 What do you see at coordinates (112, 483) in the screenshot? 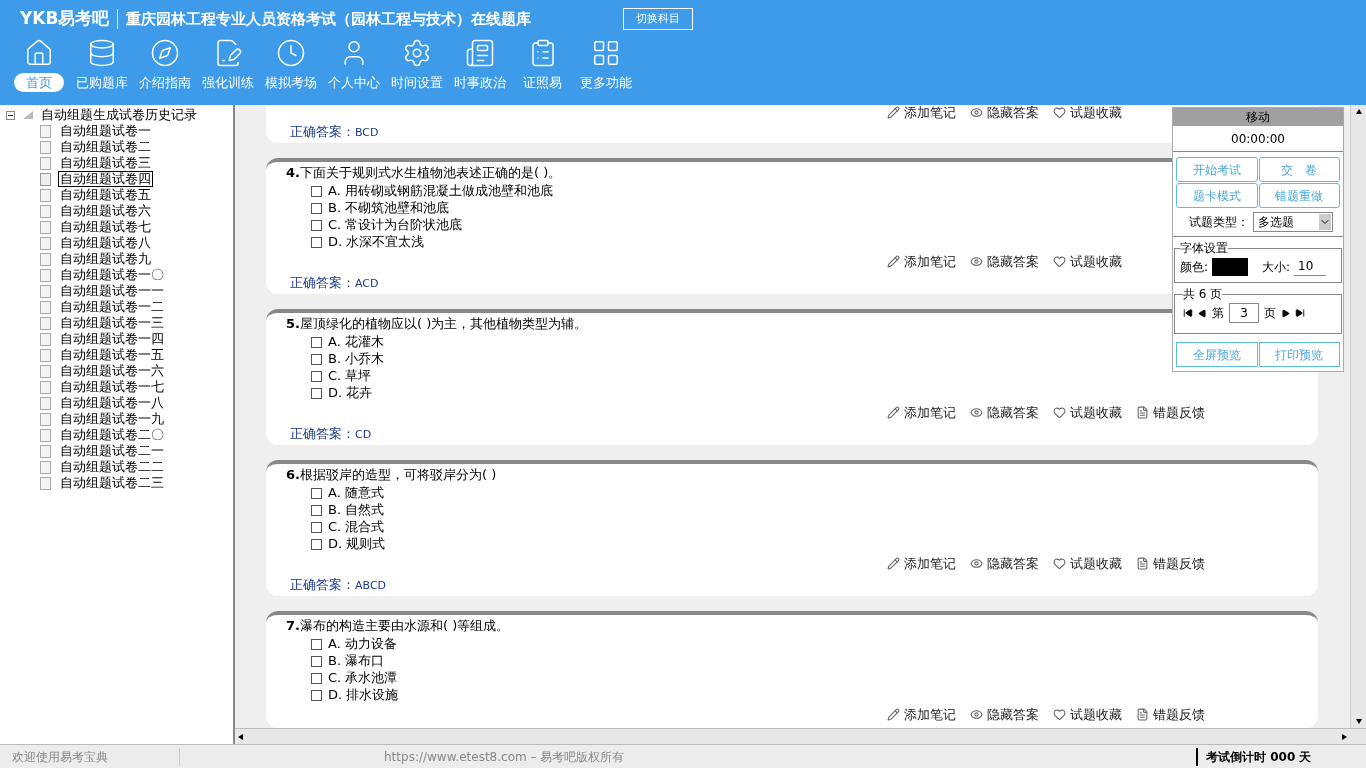
I see `tree-item: 自动组题试卷二三` at bounding box center [112, 483].